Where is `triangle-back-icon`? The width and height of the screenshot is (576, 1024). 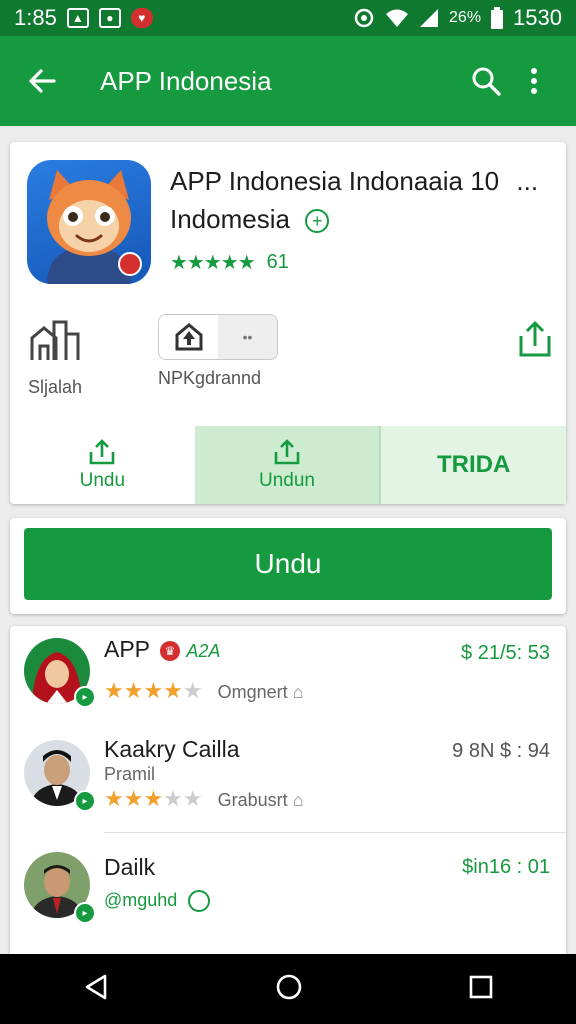
triangle-back-icon is located at coordinates (96, 986).